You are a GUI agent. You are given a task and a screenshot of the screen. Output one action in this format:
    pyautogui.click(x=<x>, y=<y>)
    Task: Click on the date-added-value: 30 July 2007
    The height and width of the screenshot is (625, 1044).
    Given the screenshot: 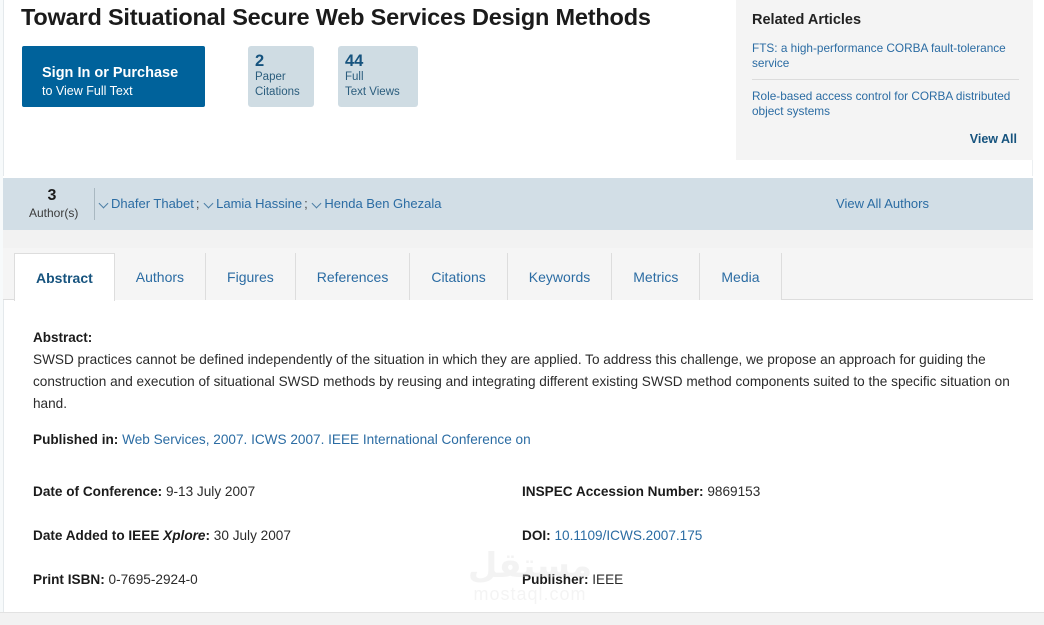 What is the action you would take?
    pyautogui.click(x=252, y=535)
    